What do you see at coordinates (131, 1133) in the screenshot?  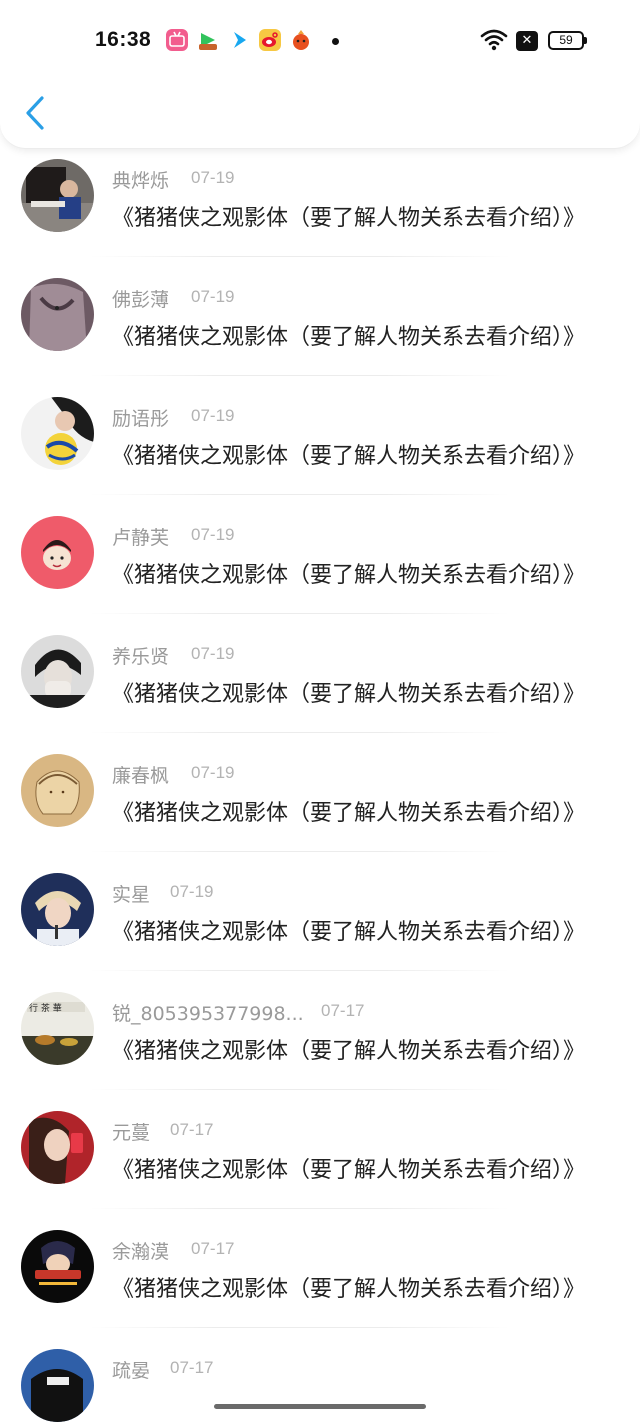 I see `author-name: 元蔓` at bounding box center [131, 1133].